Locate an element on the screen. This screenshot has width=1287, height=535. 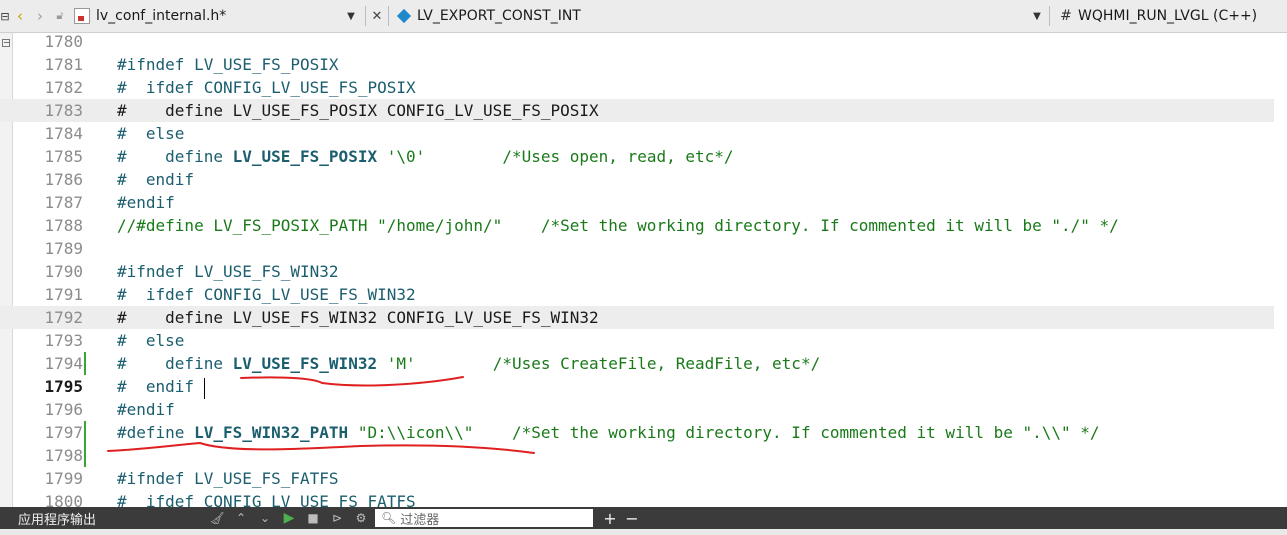
code-line: 1799 #ifndef LV_USE_FS_FATFS is located at coordinates (637, 478).